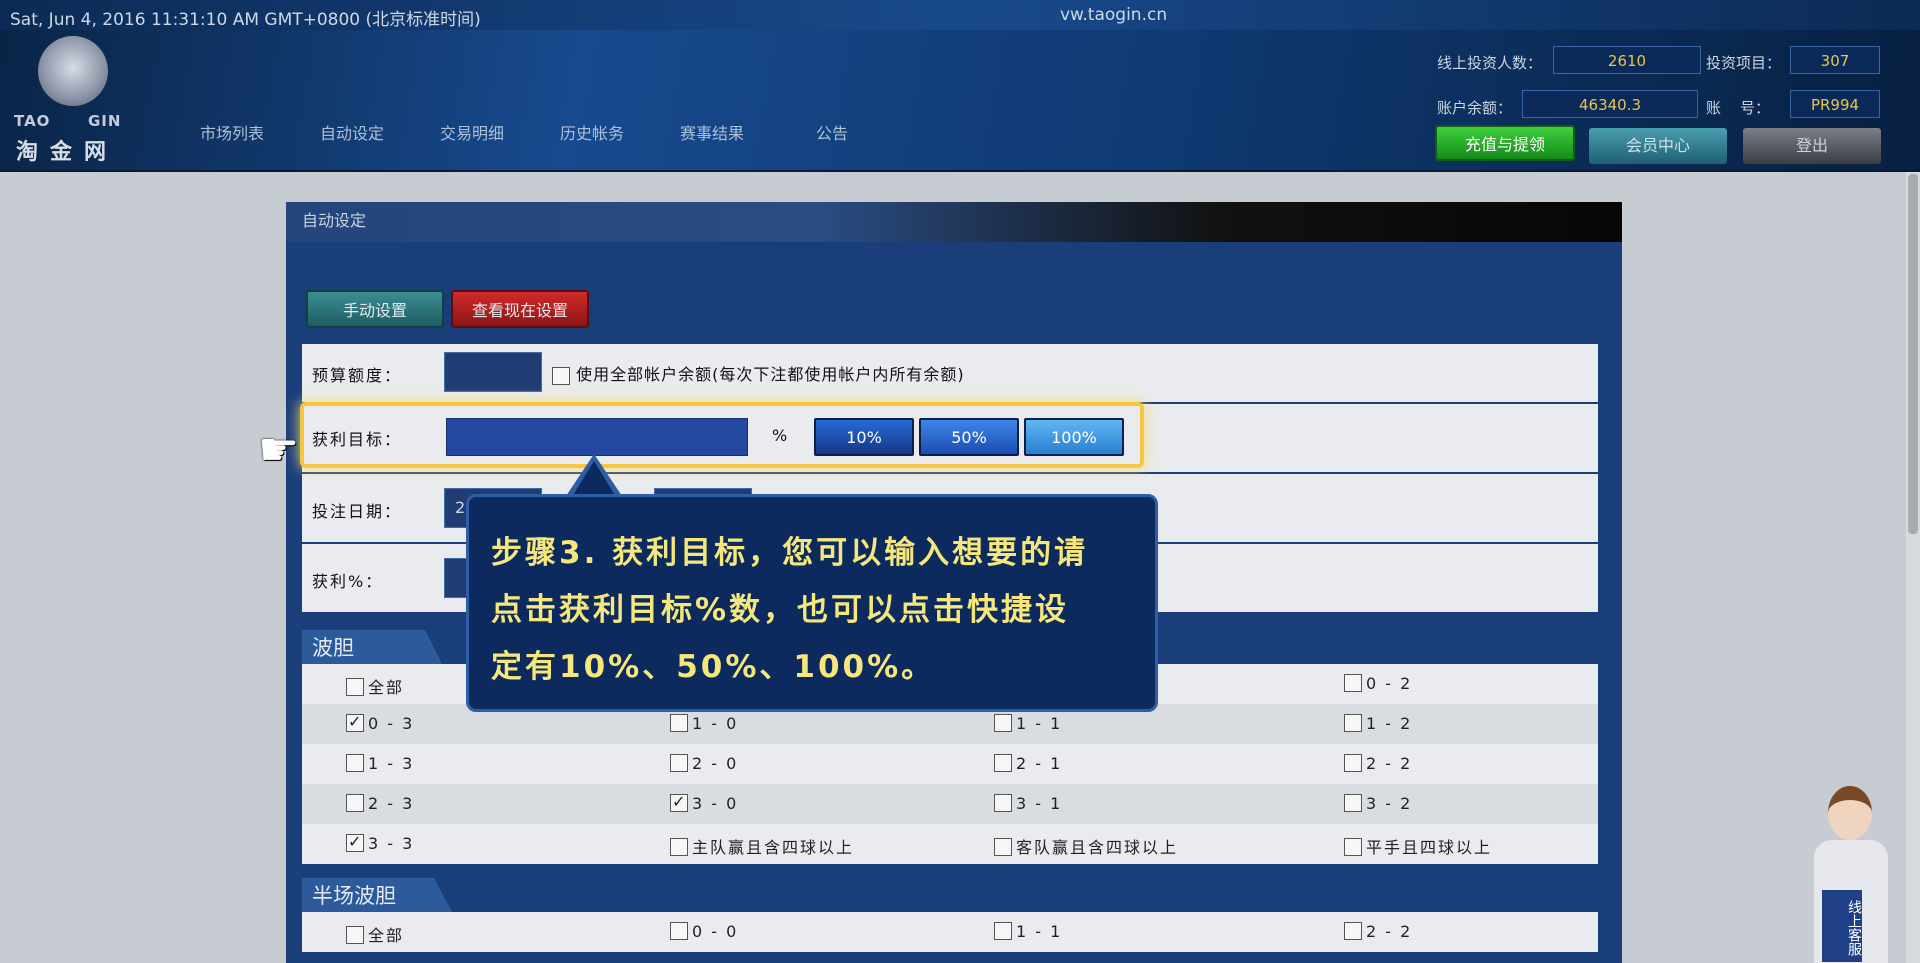 The image size is (1920, 963). Describe the element at coordinates (715, 803) in the screenshot. I see `score-label: 3 - 0` at that location.